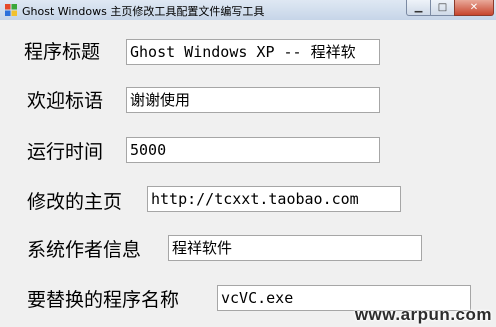 This screenshot has height=327, width=496. Describe the element at coordinates (143, 11) in the screenshot. I see `window-title: Ghost Windows 主页修改工具配置文件编写工具` at that location.